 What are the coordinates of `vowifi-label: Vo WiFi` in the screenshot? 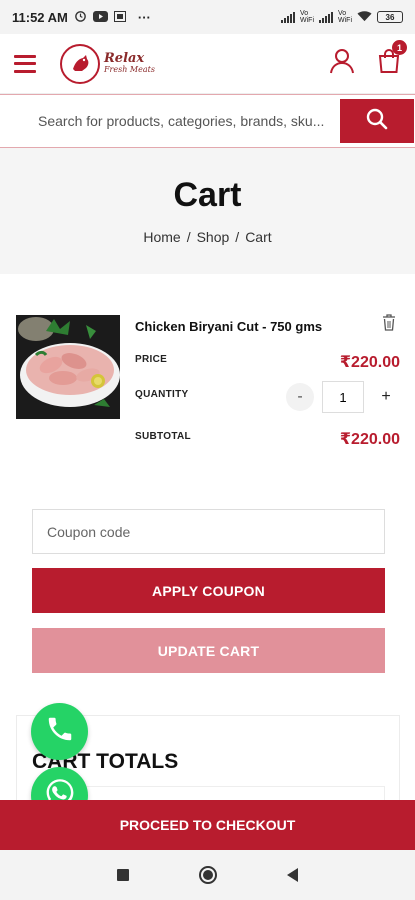 It's located at (307, 17).